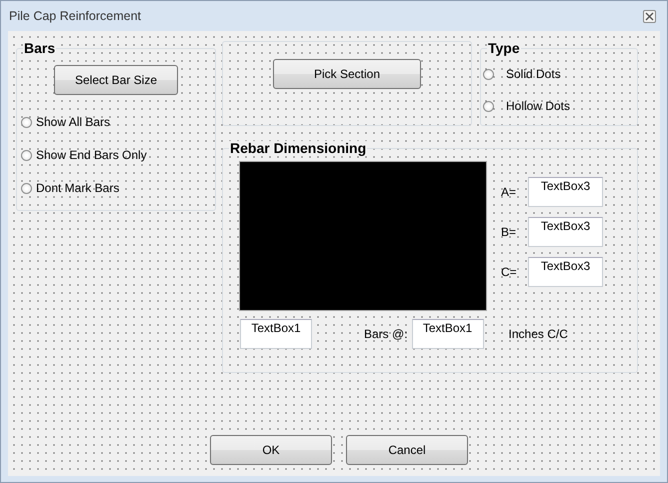 This screenshot has height=483, width=668. What do you see at coordinates (386, 334) in the screenshot?
I see `spacing-label: Bars @:` at bounding box center [386, 334].